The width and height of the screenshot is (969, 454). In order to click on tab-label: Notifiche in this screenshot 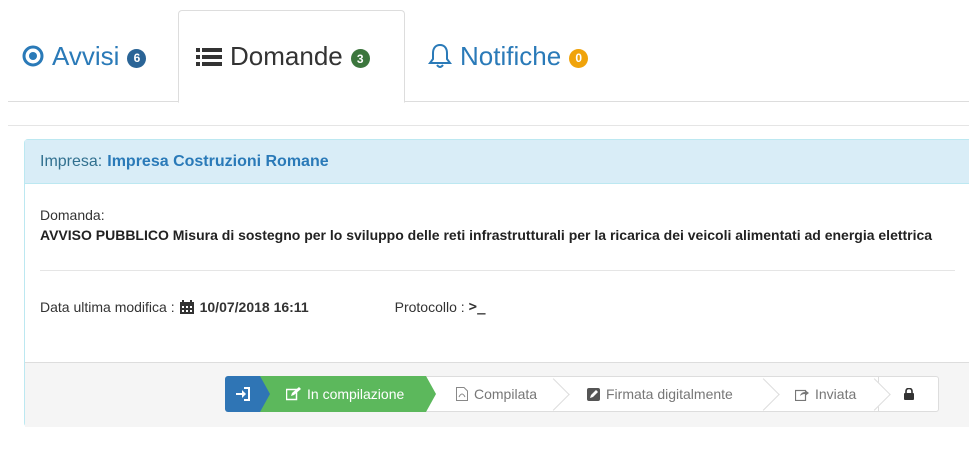, I will do `click(511, 55)`.